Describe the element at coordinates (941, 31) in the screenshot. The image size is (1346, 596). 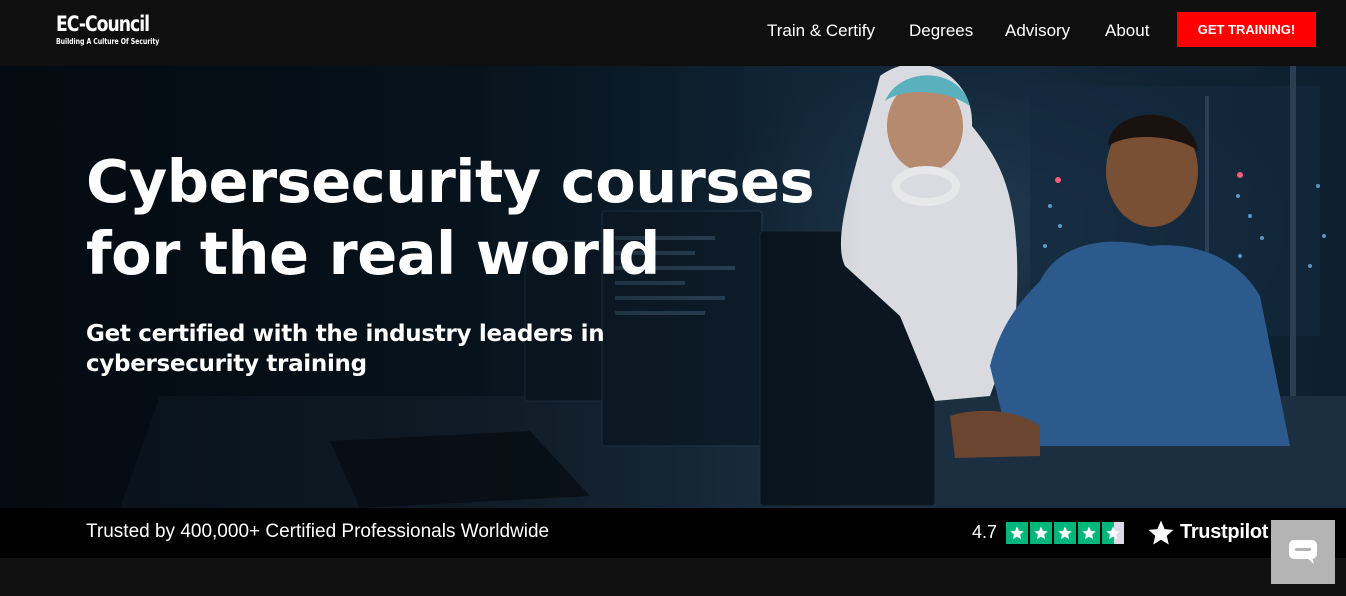
I see `nav-degrees: Degrees` at that location.